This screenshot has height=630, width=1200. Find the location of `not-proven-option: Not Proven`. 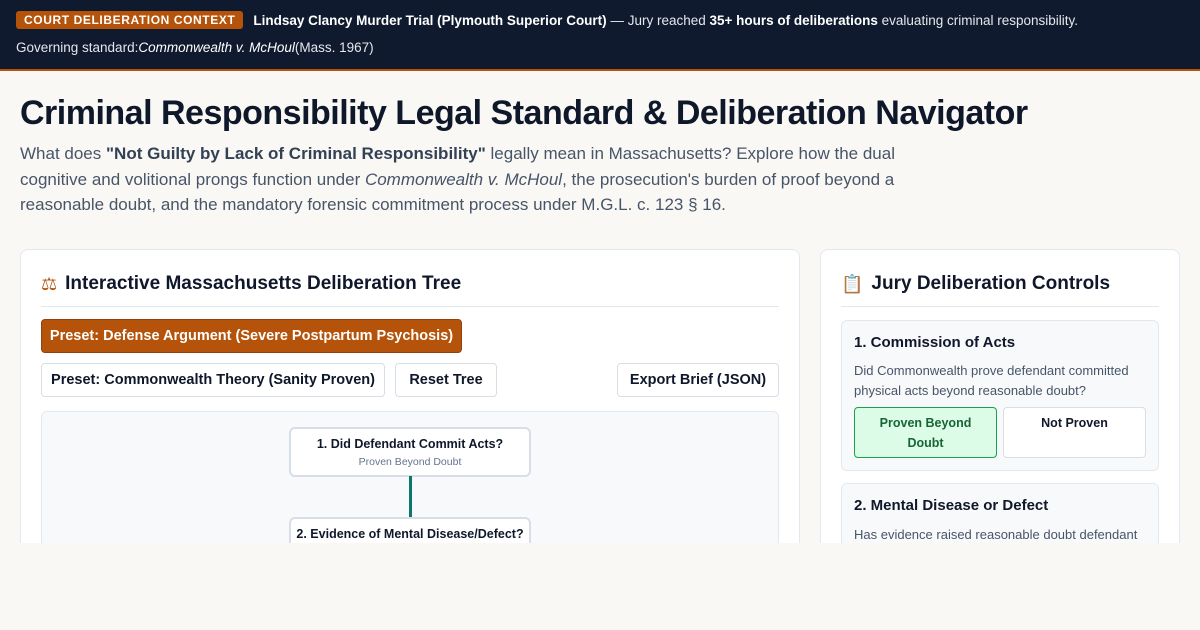

not-proven-option: Not Proven is located at coordinates (1074, 432).